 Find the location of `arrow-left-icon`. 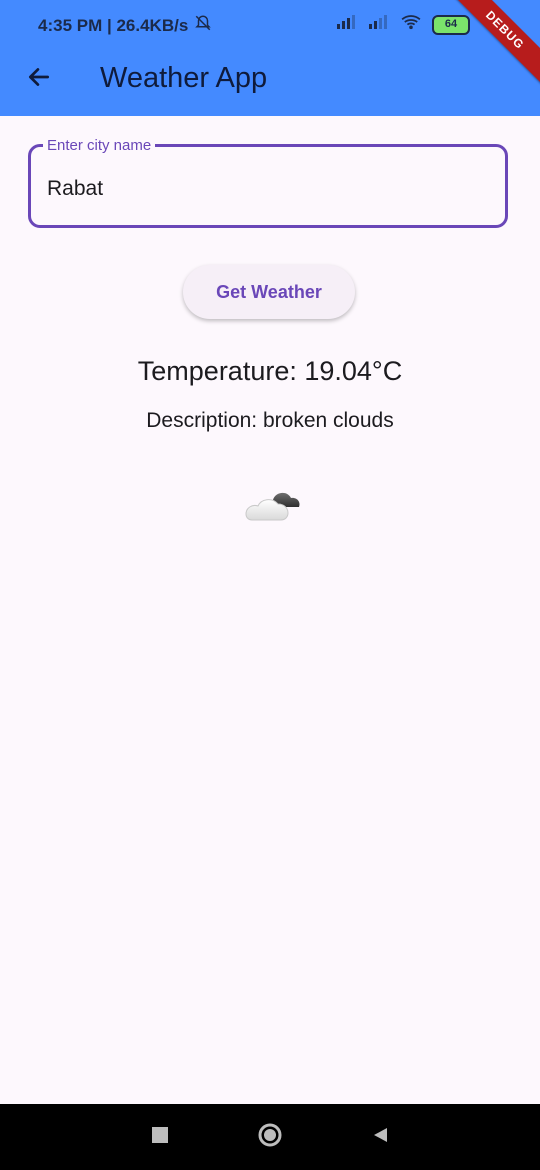

arrow-left-icon is located at coordinates (39, 79).